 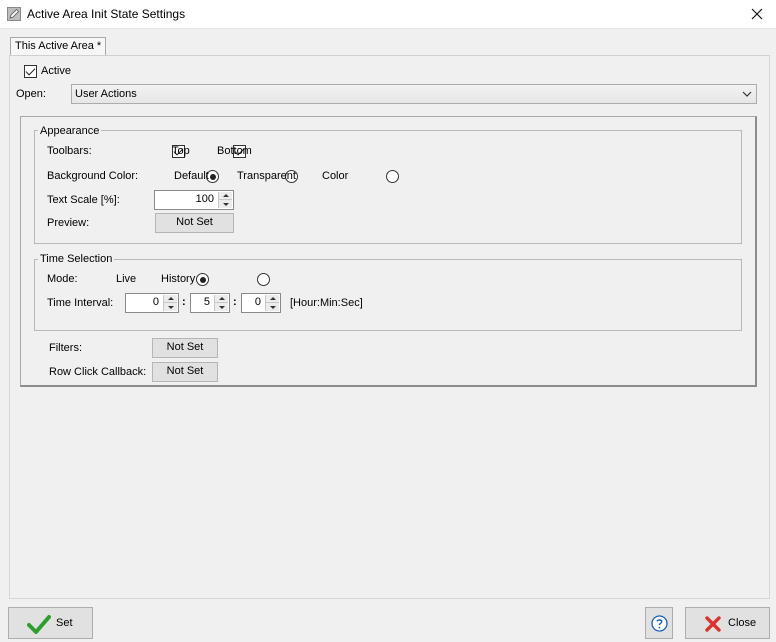 I want to click on appearance-title: Appearance, so click(x=70, y=131).